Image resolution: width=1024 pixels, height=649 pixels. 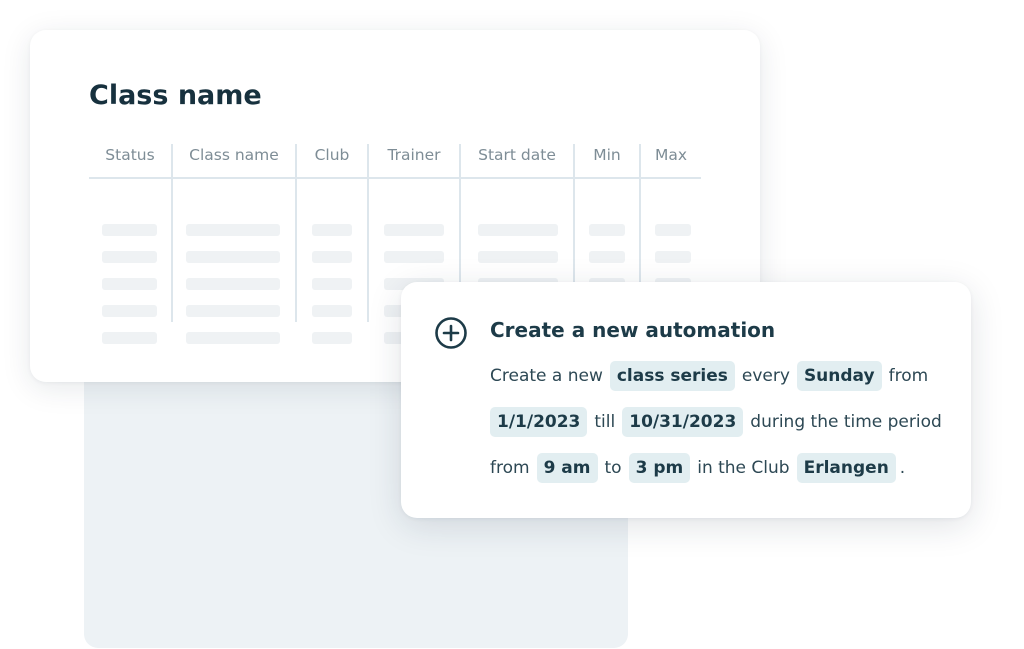 I want to click on club-chip: Erlangen, so click(x=846, y=468).